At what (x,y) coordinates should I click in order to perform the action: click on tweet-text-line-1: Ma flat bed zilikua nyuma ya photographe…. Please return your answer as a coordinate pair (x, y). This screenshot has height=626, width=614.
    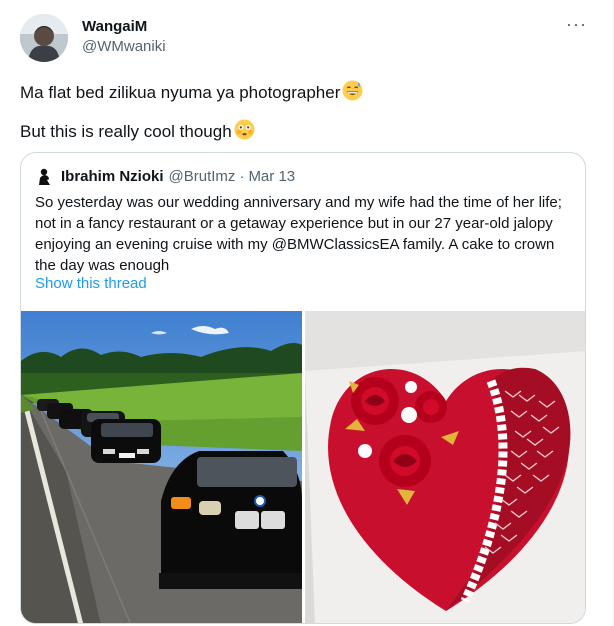
    Looking at the image, I should click on (191, 93).